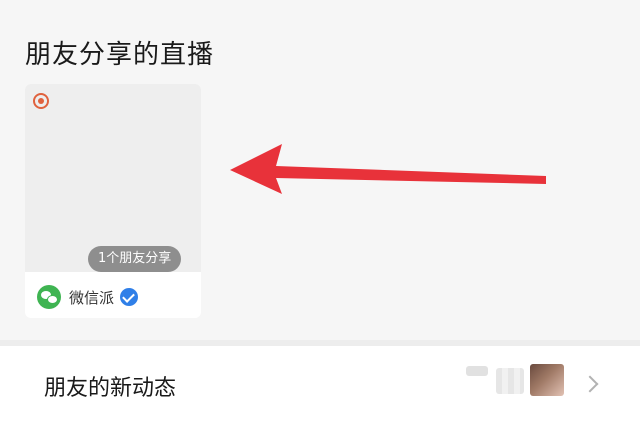  Describe the element at coordinates (113, 178) in the screenshot. I see `live-thumbnail: 1个朋友分享` at that location.